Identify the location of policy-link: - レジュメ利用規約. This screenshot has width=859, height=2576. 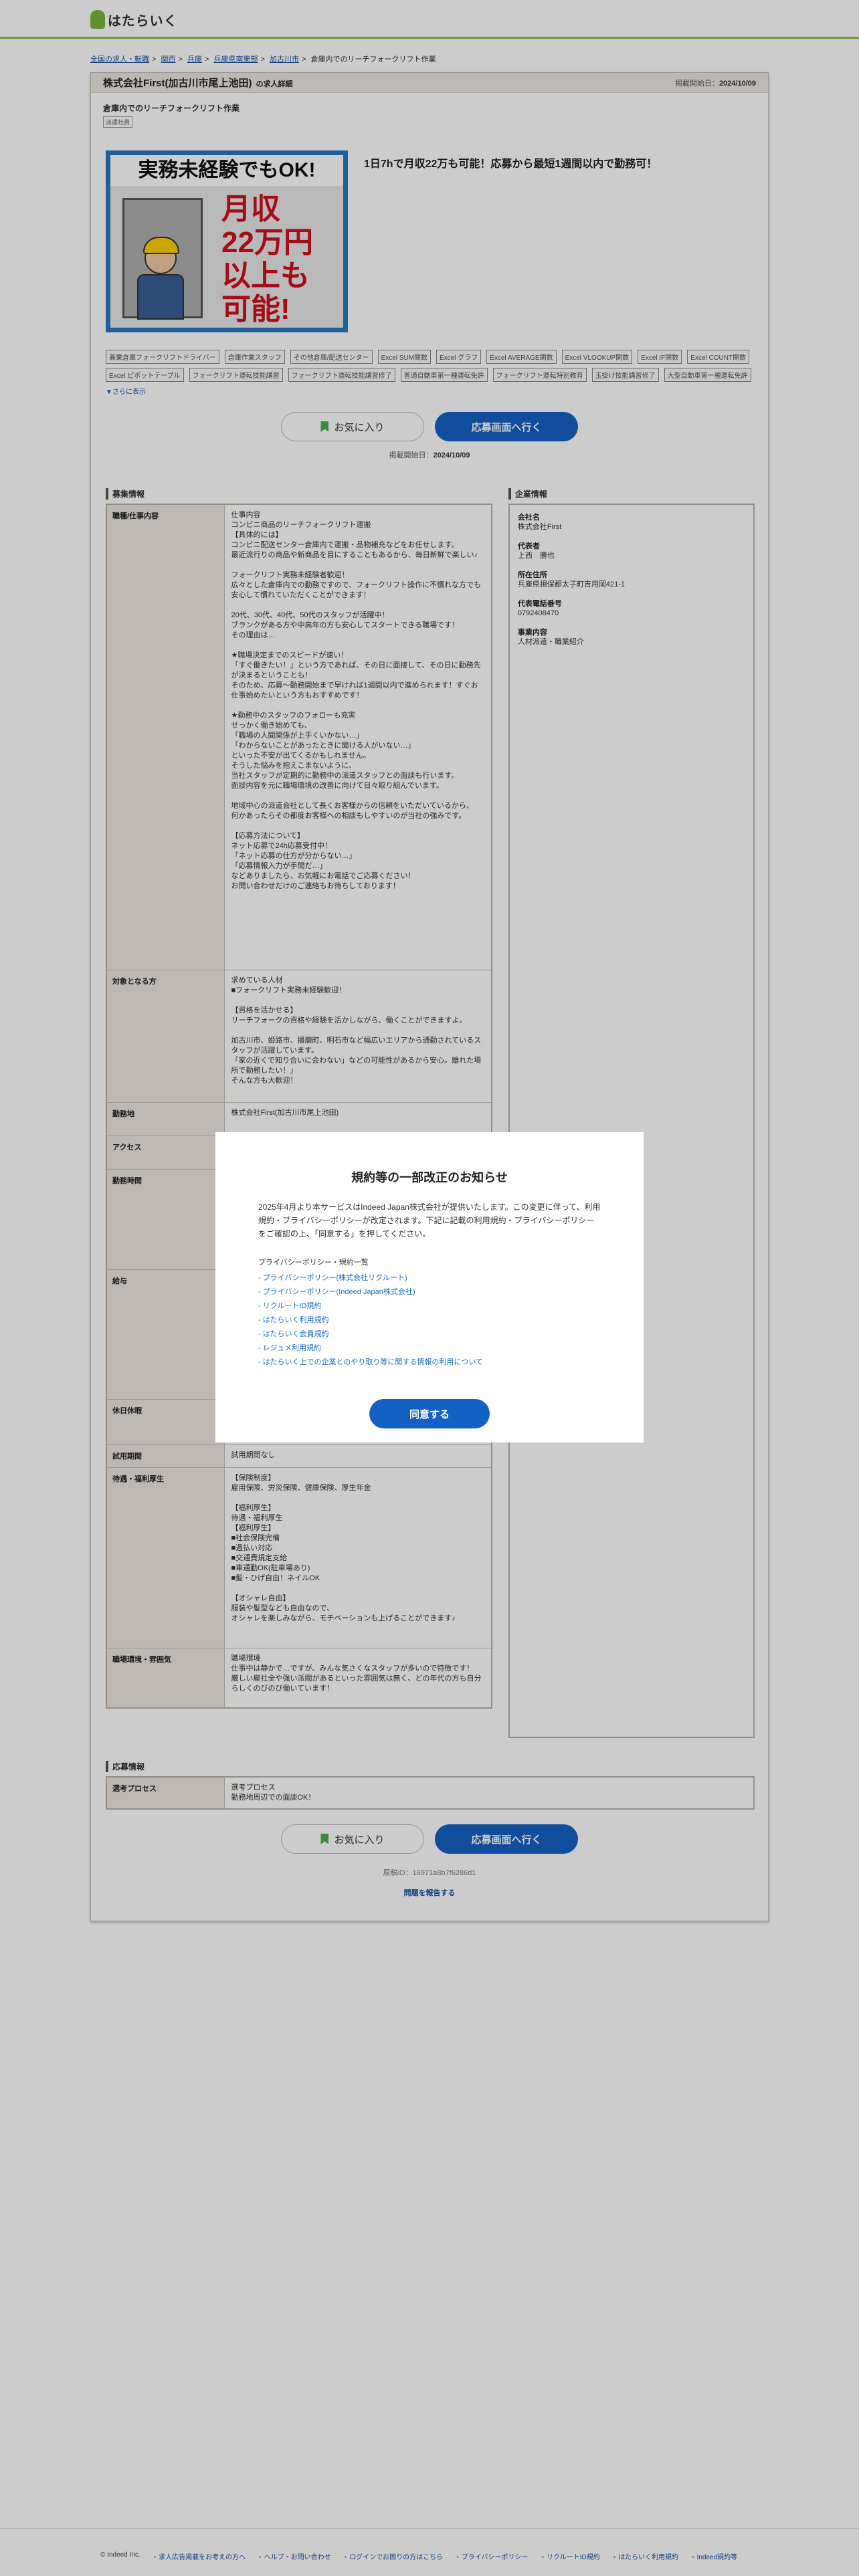
(429, 1348).